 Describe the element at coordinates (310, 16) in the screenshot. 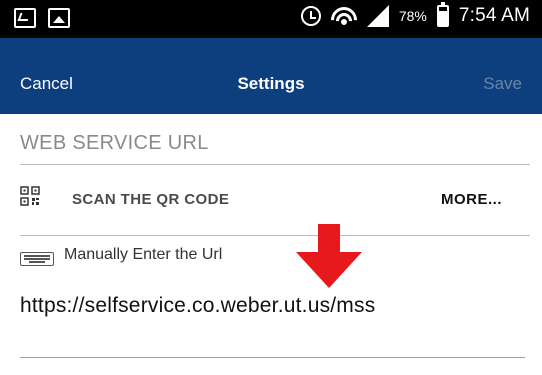

I see `alarm-icon` at that location.